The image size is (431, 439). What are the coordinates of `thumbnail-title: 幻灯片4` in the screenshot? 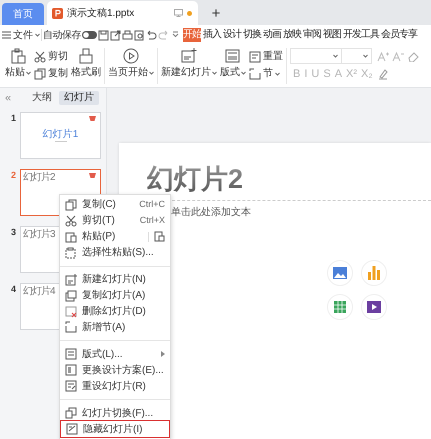 It's located at (39, 291).